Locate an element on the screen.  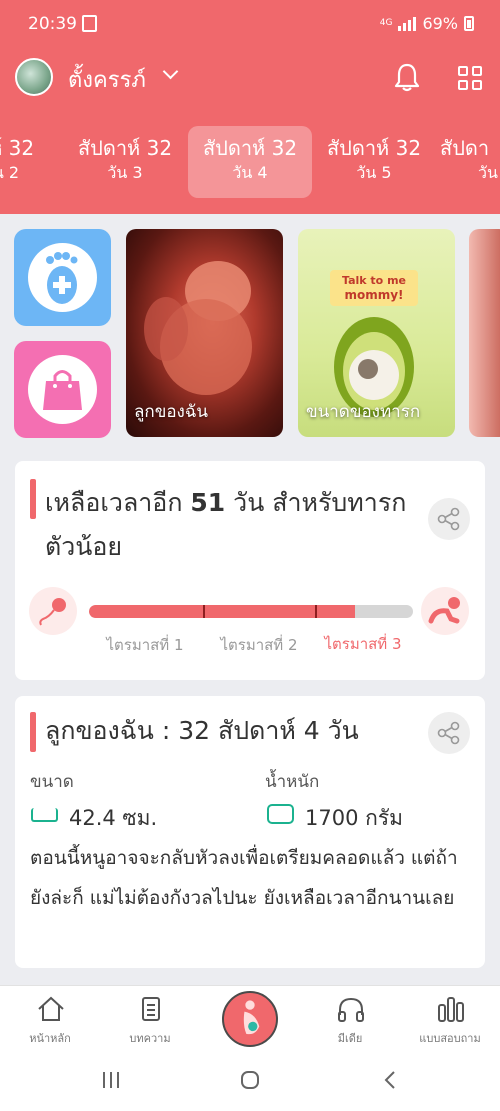
nav-label: หน้าหลัก is located at coordinates (50, 1038).